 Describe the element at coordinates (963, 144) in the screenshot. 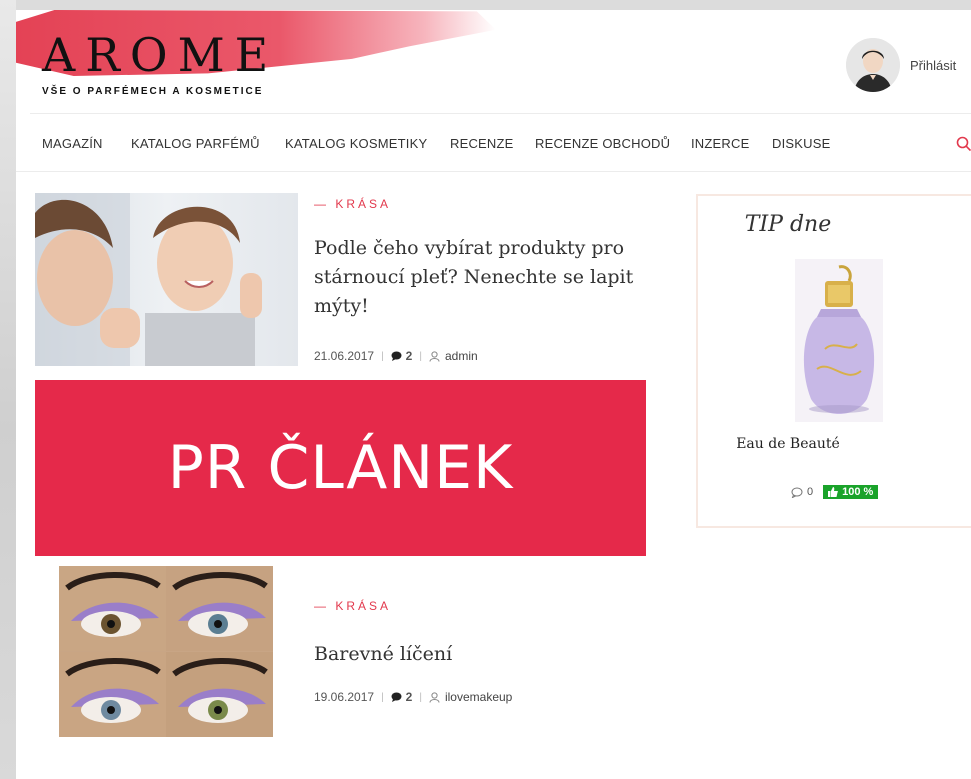

I see `search-icon` at that location.